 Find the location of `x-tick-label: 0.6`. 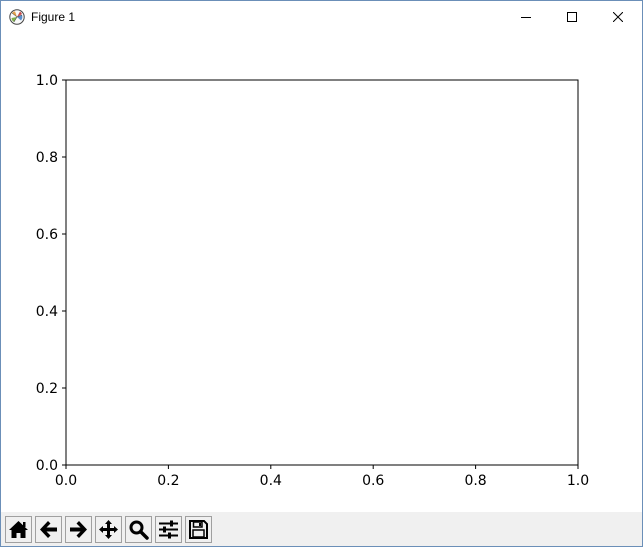

x-tick-label: 0.6 is located at coordinates (373, 481).